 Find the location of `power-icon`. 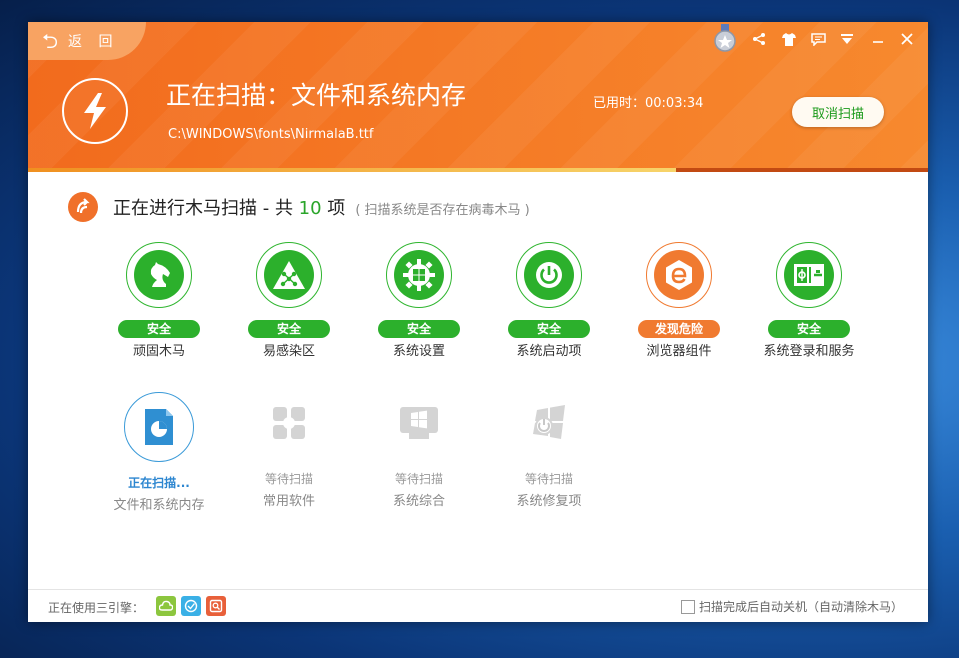

power-icon is located at coordinates (549, 275).